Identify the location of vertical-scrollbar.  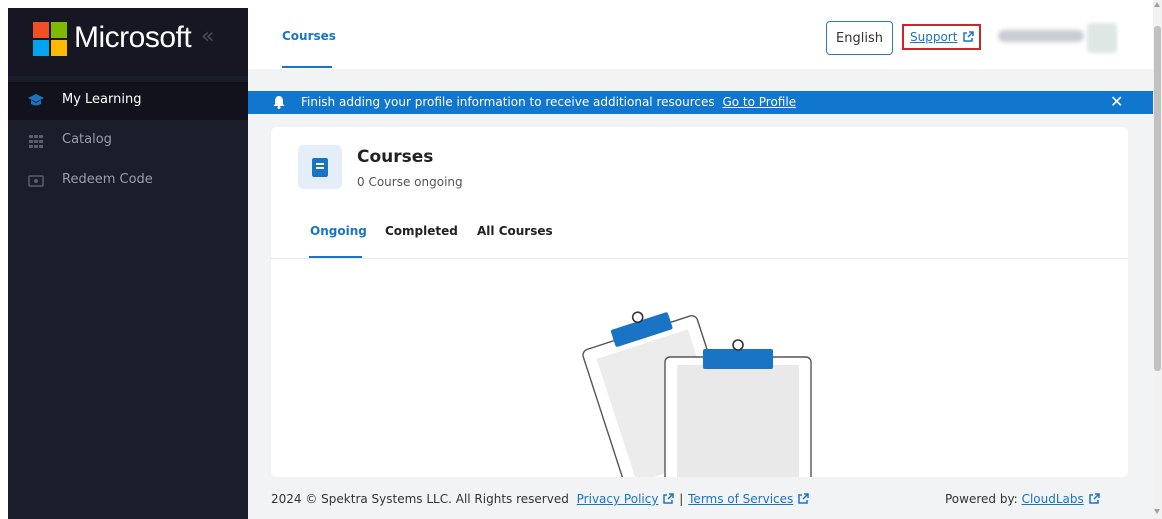
(1157, 259).